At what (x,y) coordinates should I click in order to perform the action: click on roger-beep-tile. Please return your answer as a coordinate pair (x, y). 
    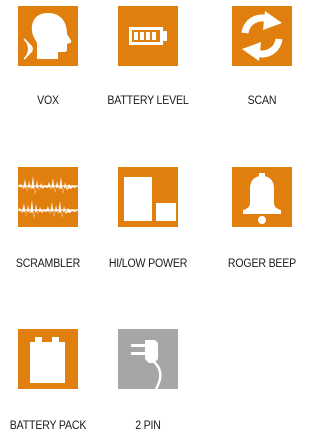
    Looking at the image, I should click on (262, 197).